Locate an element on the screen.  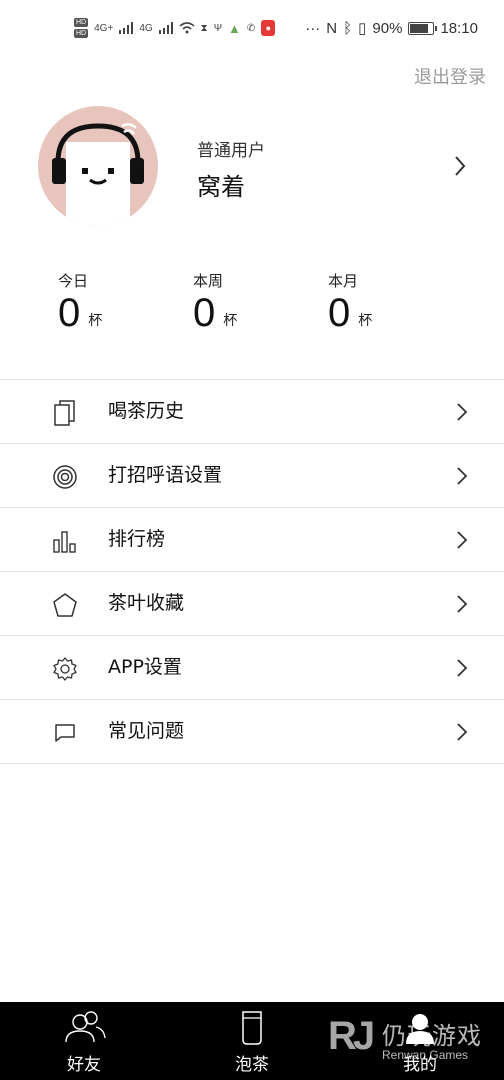
nav-brew-tea: 泡茶 is located at coordinates (252, 1041).